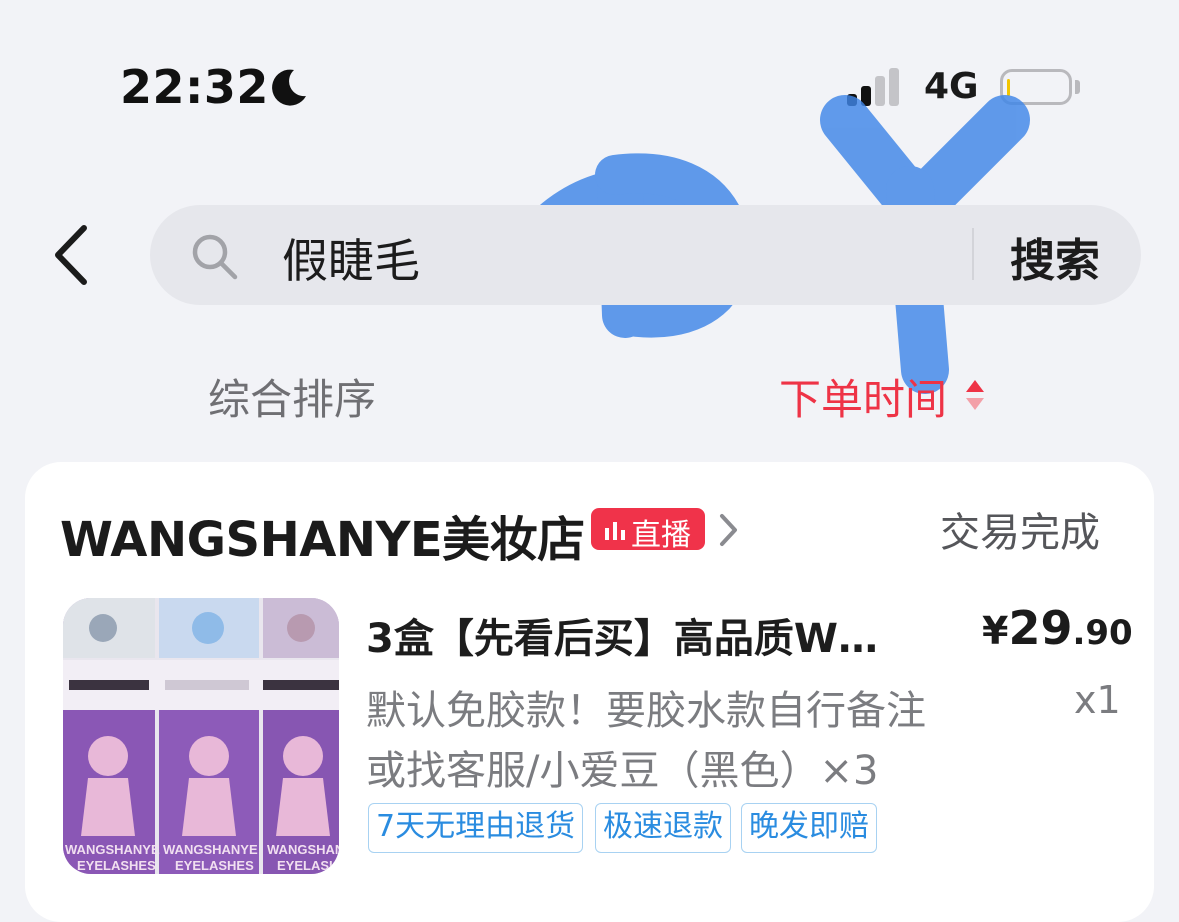 This screenshot has height=922, width=1179. I want to click on search-input: 假睫毛, so click(351, 258).